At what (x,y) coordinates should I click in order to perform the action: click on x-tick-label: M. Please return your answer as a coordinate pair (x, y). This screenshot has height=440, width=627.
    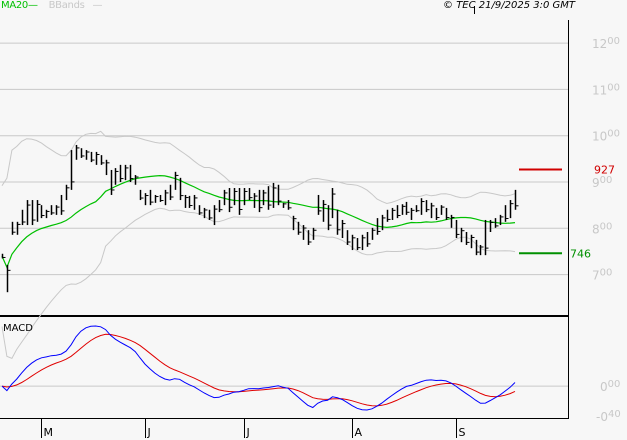
    Looking at the image, I should click on (49, 432).